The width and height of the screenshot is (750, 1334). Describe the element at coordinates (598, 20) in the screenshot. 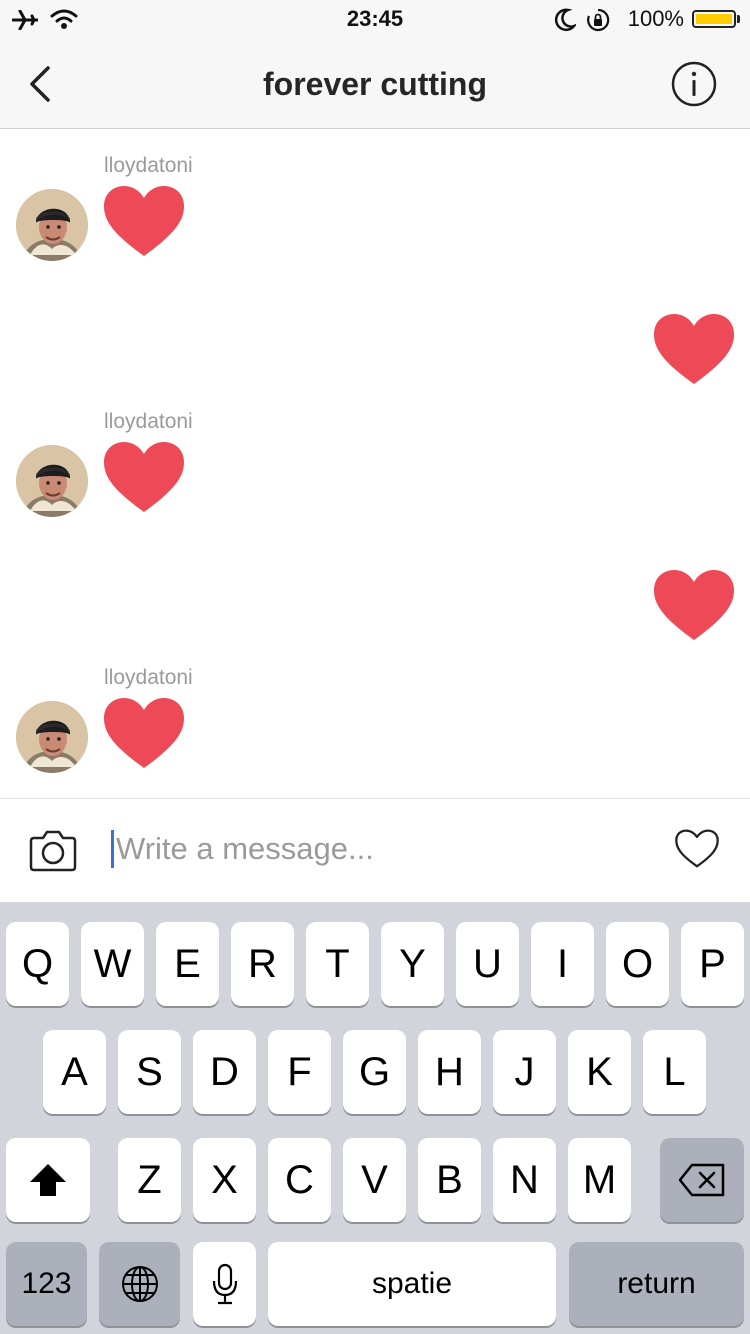

I see `rotation-lock-icon` at that location.